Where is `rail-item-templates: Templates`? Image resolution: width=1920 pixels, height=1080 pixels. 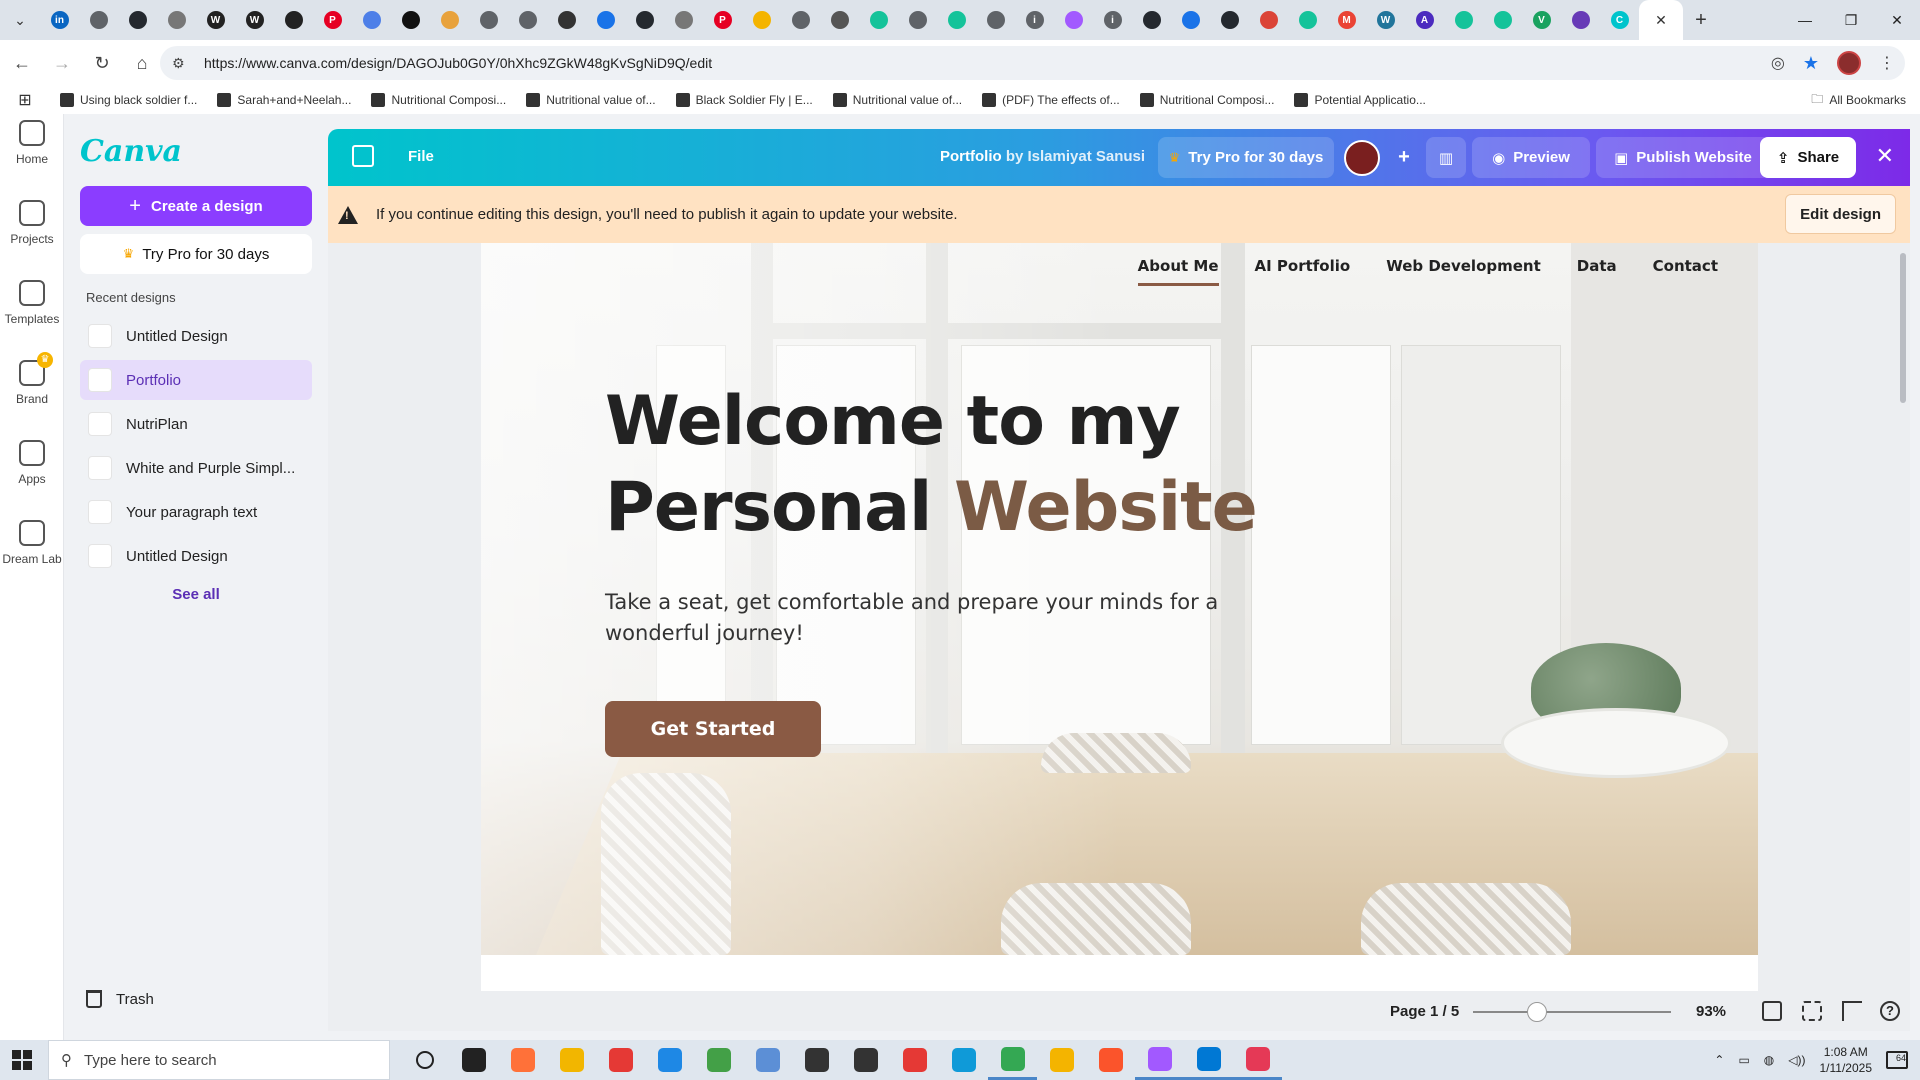 rail-item-templates: Templates is located at coordinates (32, 303).